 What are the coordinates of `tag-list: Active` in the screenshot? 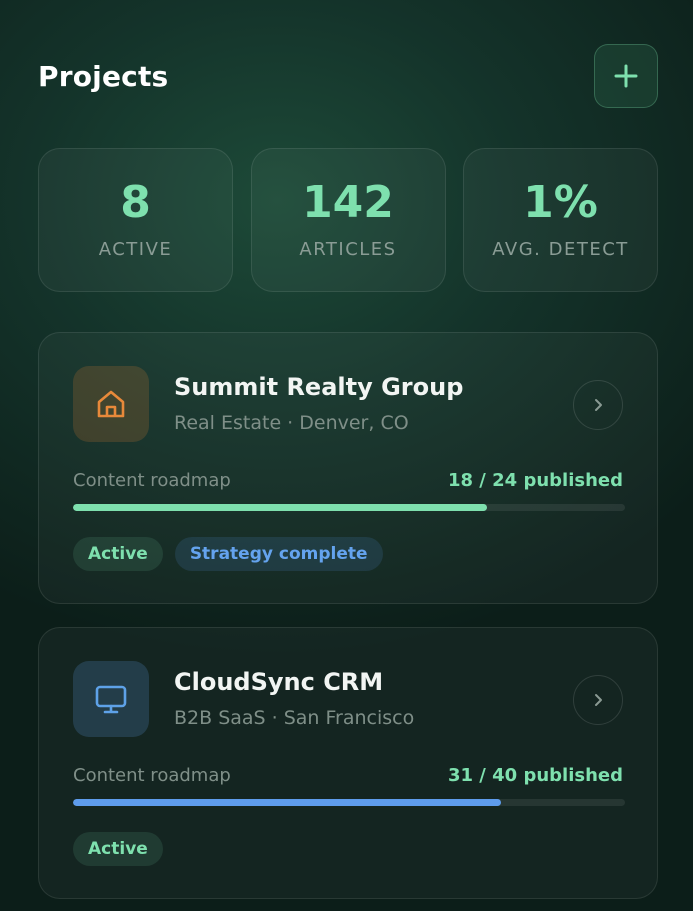 It's located at (118, 849).